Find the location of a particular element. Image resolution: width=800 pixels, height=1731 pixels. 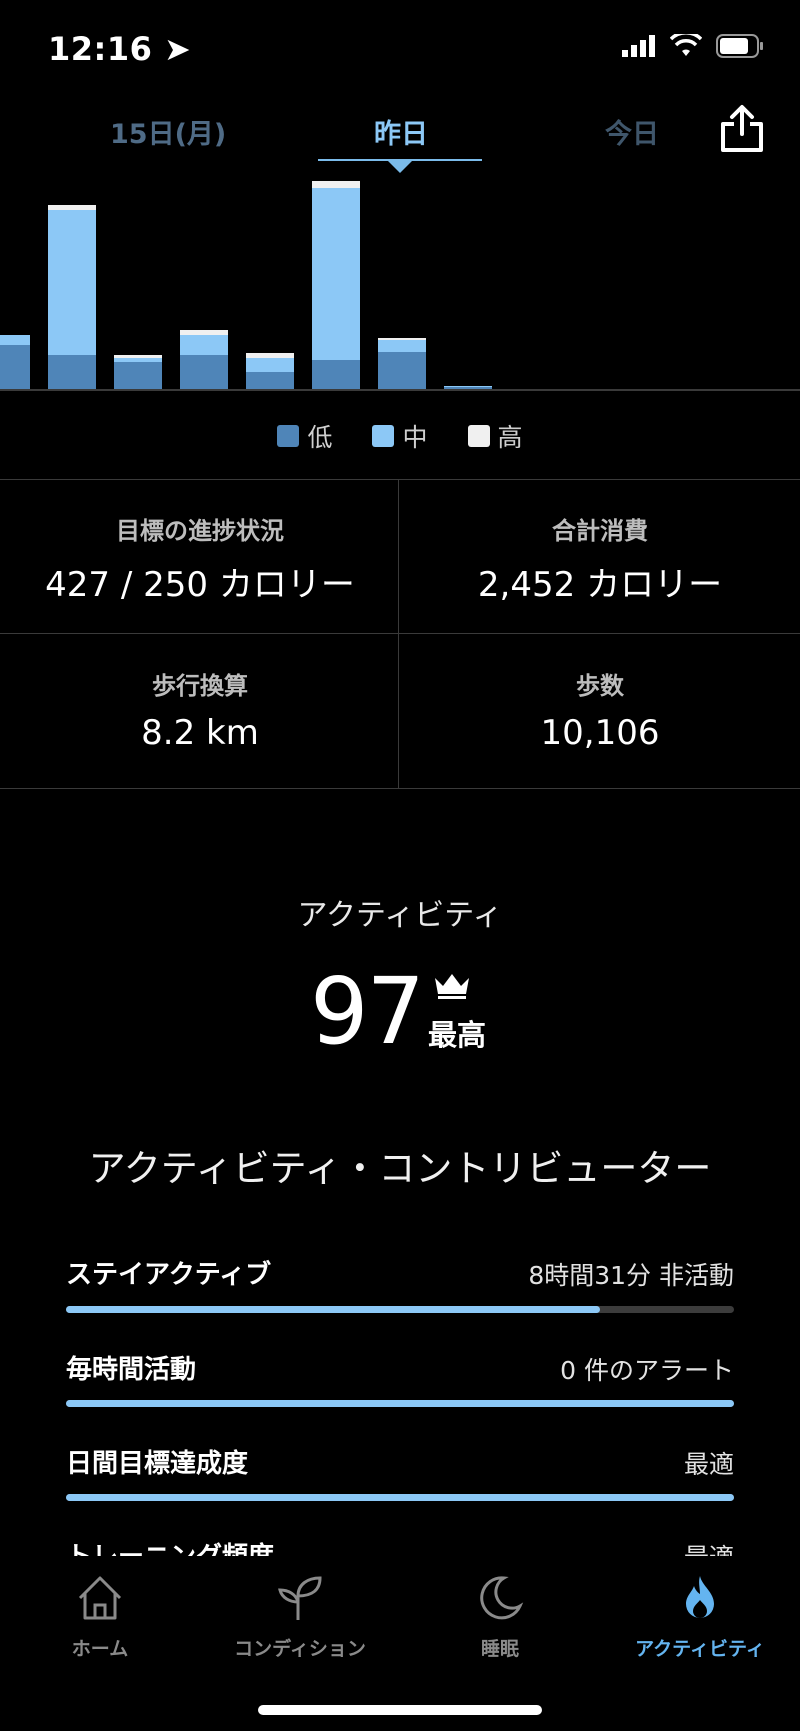

tab-caret is located at coordinates (400, 167).